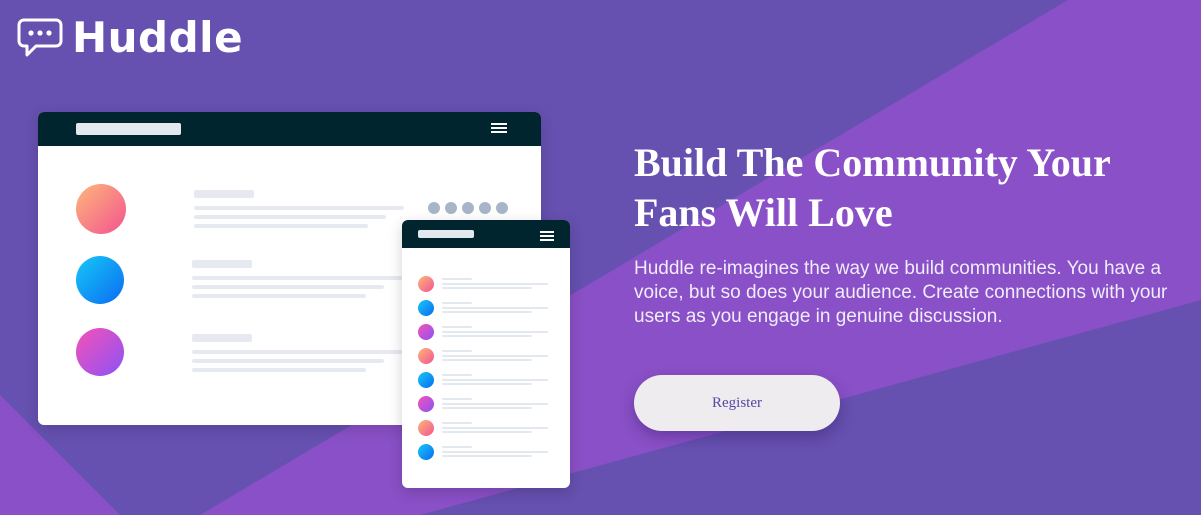 Image resolution: width=1201 pixels, height=515 pixels. Describe the element at coordinates (128, 129) in the screenshot. I see `desktop-title-placeholder` at that location.